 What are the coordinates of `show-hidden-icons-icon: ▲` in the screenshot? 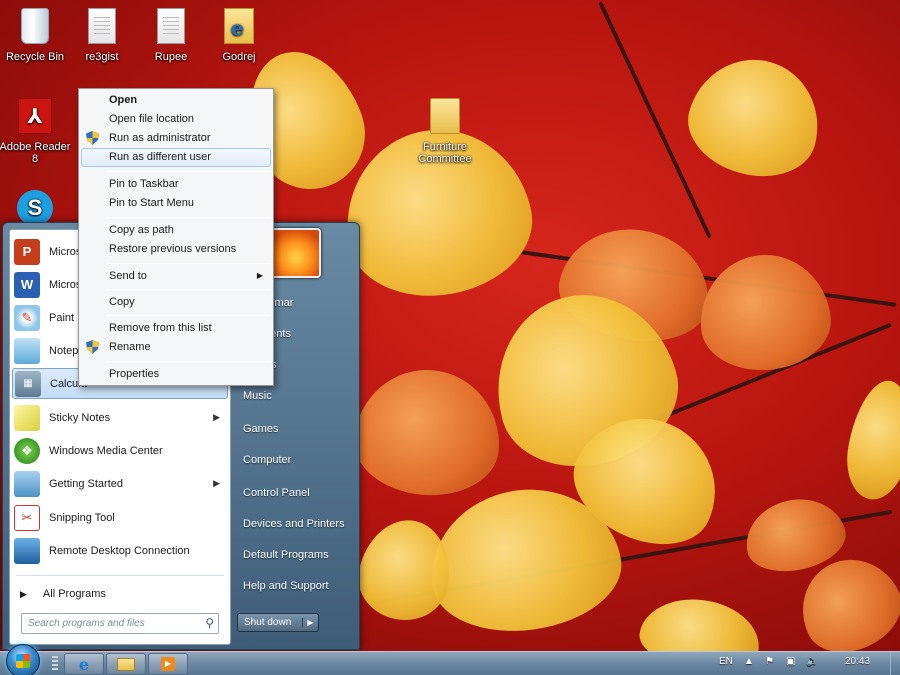 It's located at (749, 661).